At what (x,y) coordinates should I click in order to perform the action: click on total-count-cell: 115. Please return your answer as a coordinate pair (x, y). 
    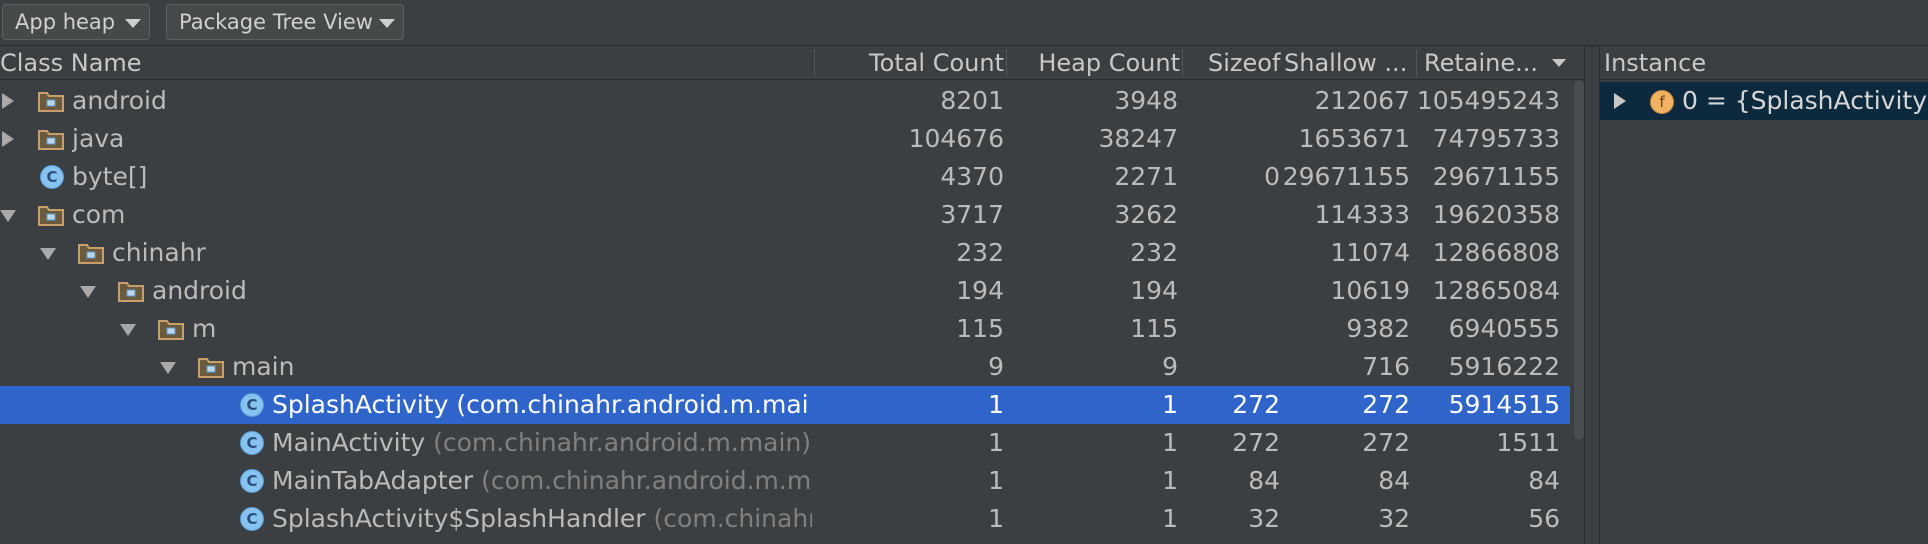
    Looking at the image, I should click on (980, 328).